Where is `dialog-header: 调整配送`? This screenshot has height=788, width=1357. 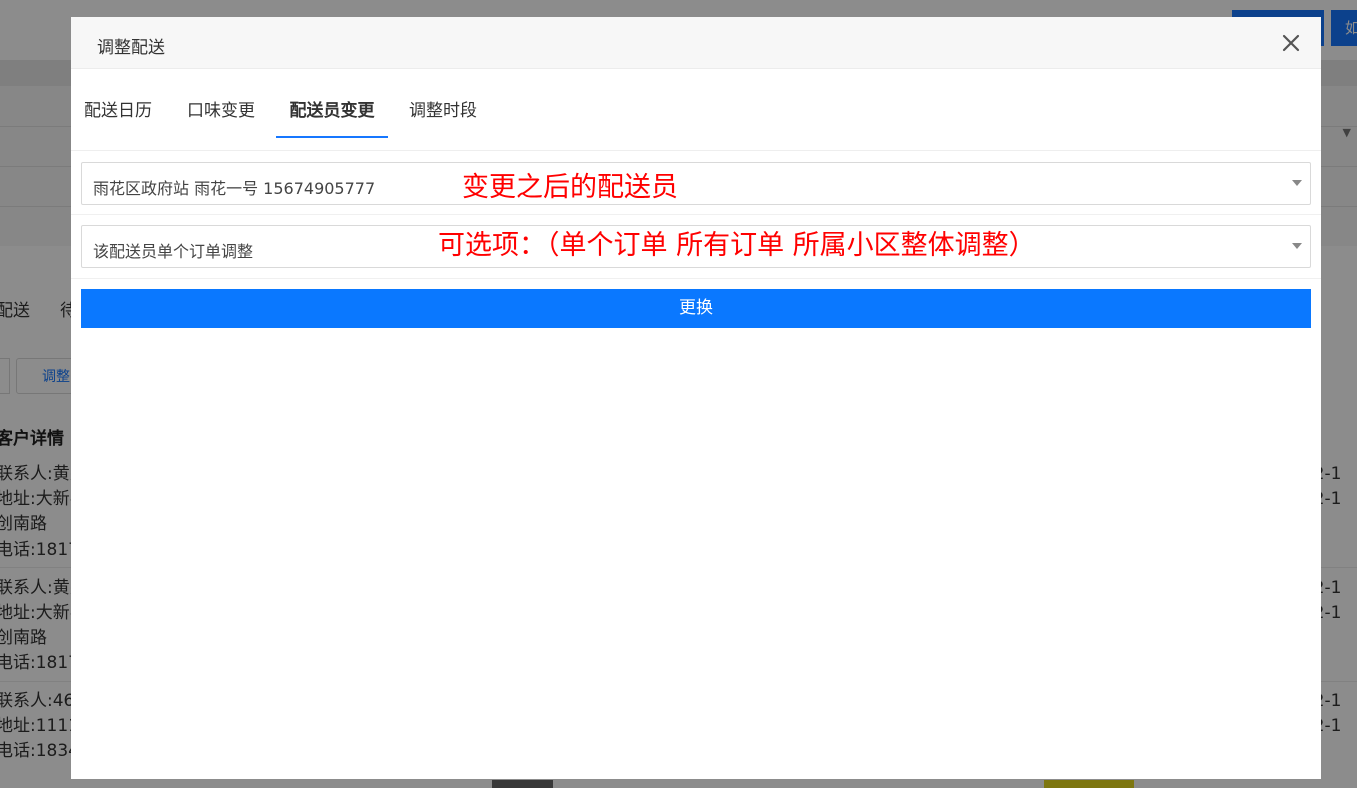 dialog-header: 调整配送 is located at coordinates (696, 43).